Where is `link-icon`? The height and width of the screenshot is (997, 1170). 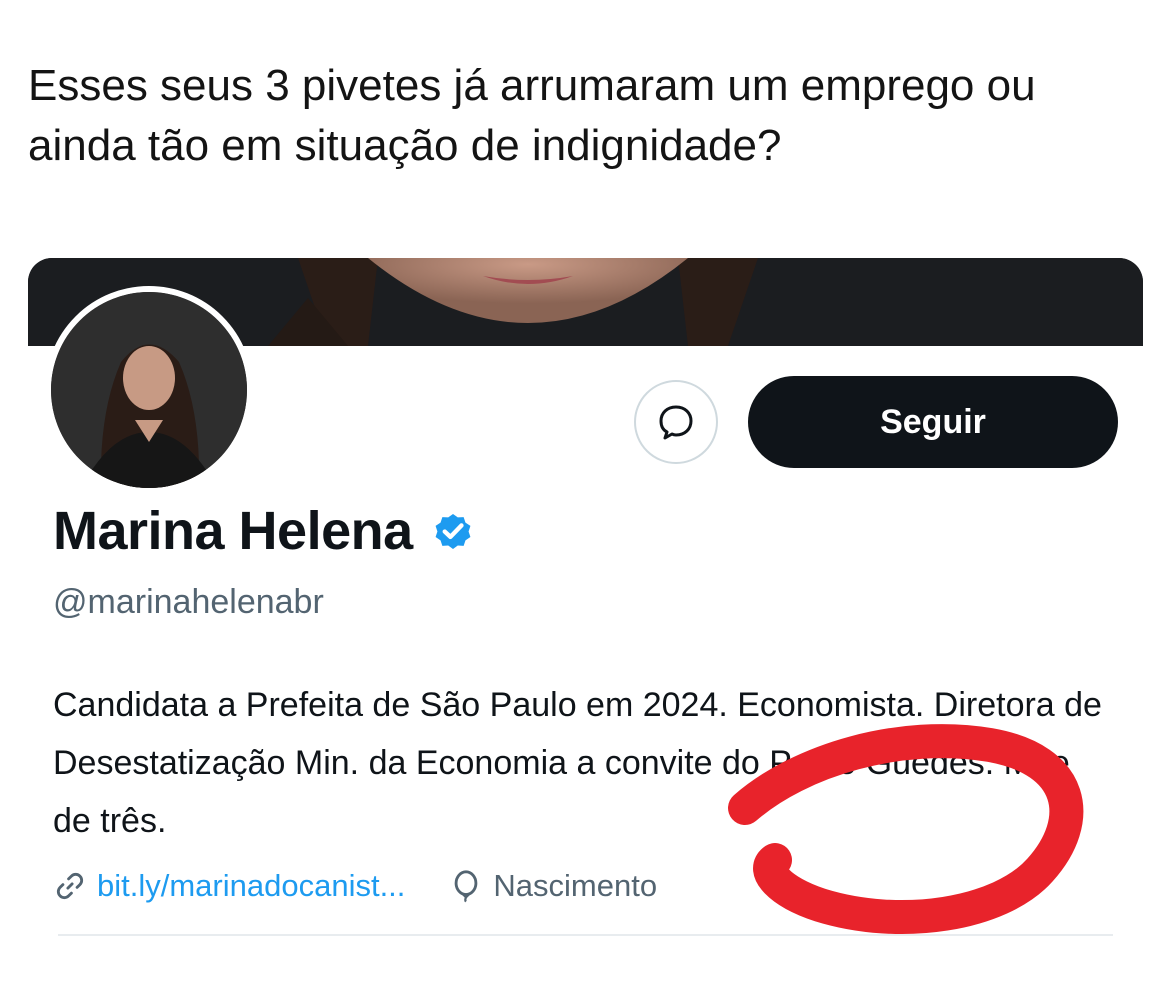 link-icon is located at coordinates (70, 886).